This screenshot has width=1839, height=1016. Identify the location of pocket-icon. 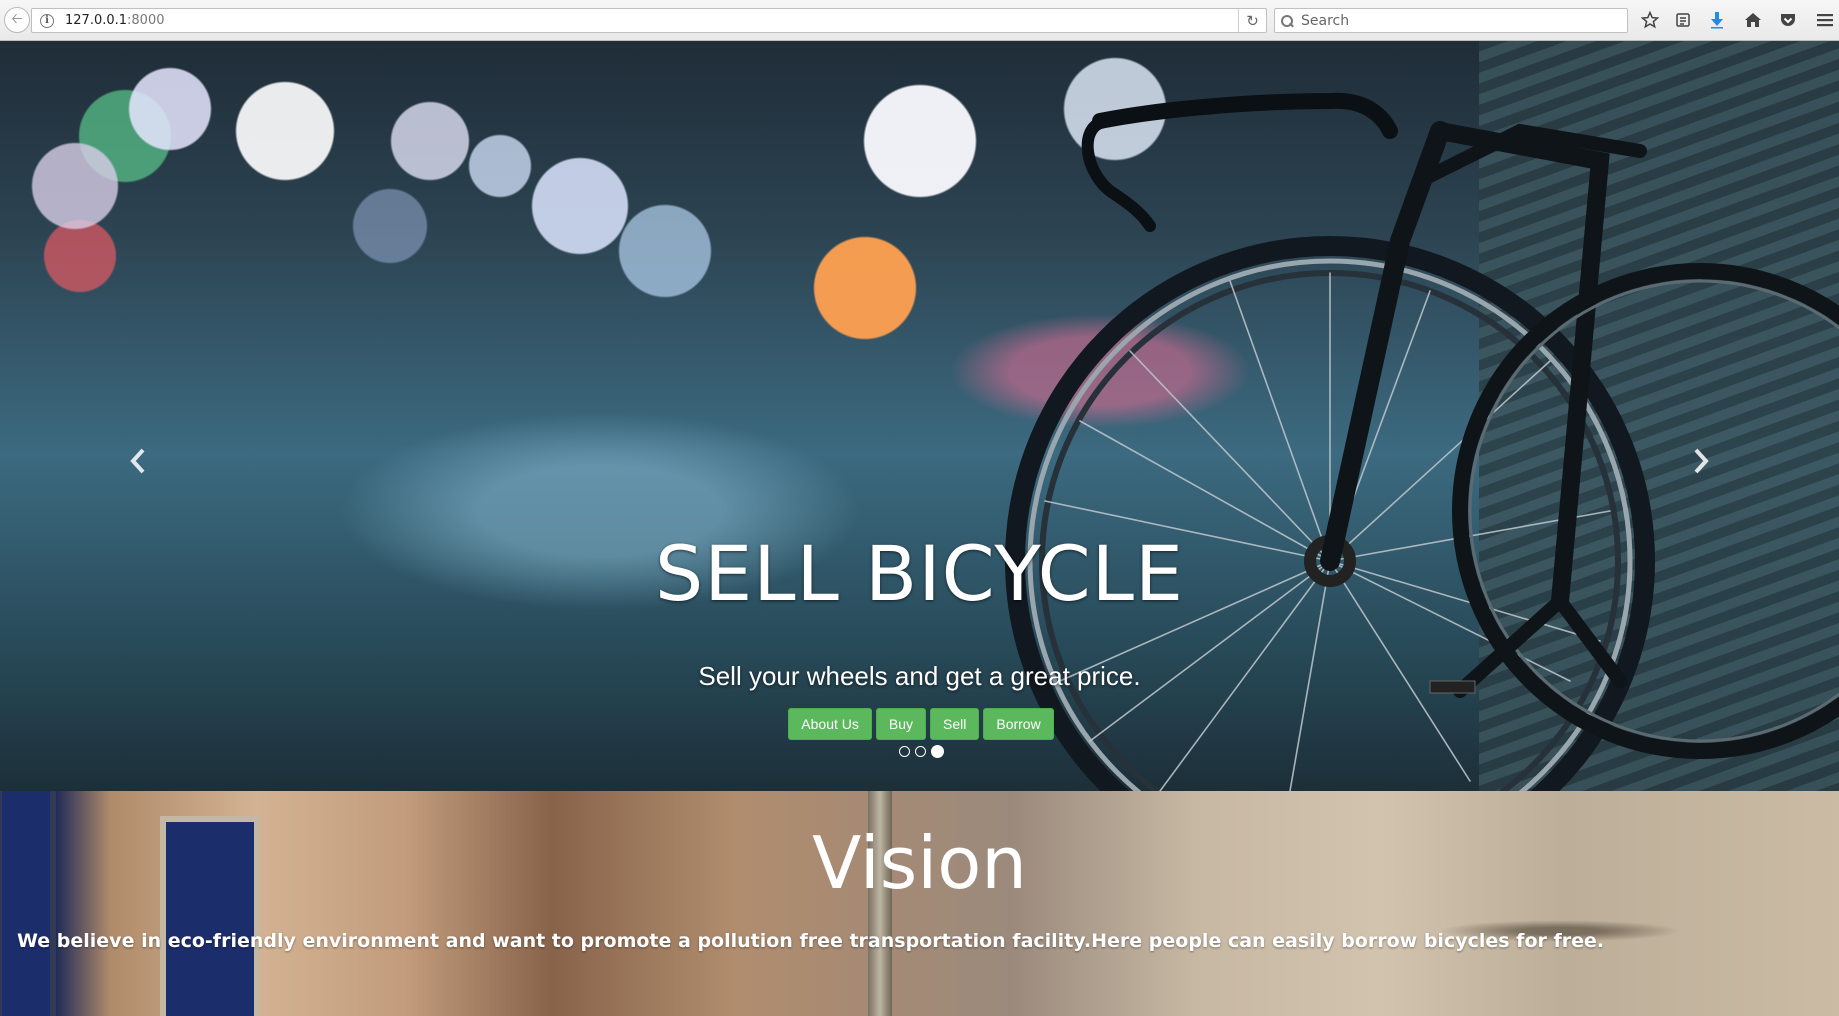
(1788, 20).